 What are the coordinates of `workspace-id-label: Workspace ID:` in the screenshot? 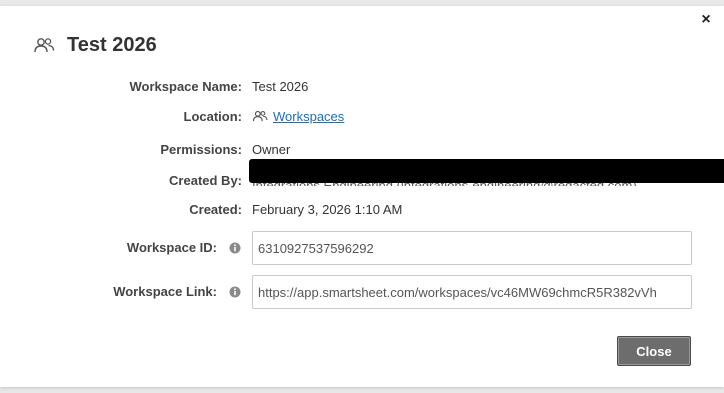 It's located at (171, 247).